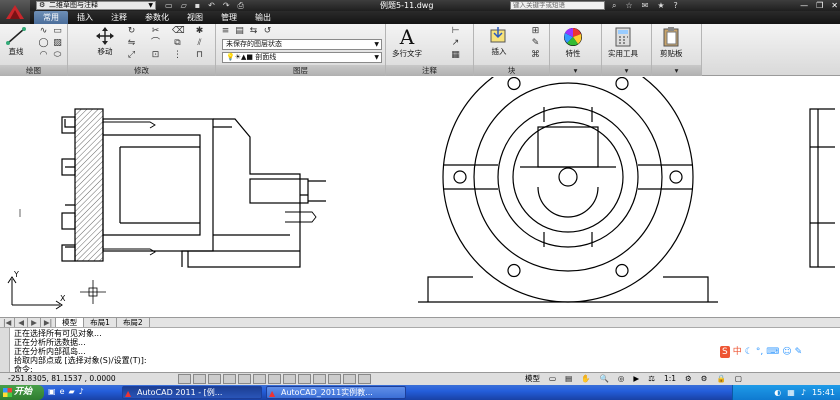 The width and height of the screenshot is (840, 400). I want to click on workspace-selector: ⚙ 二维草图与注释 ▼, so click(96, 5).